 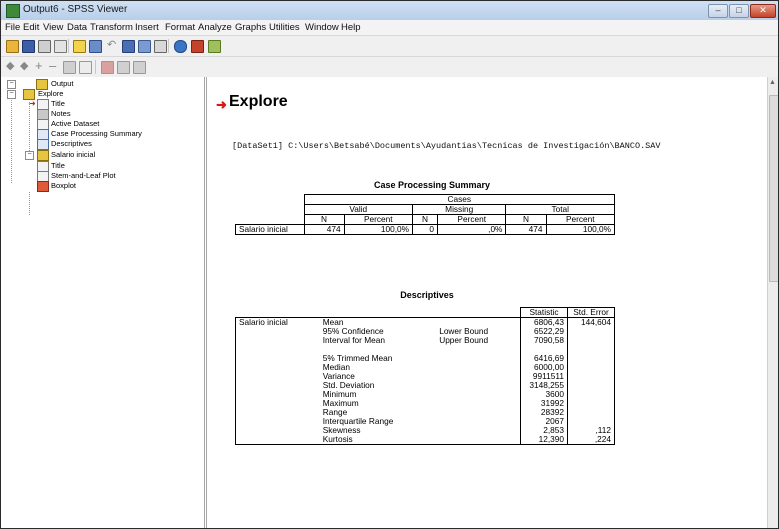 What do you see at coordinates (324, 229) in the screenshot?
I see `table-cell: 474` at bounding box center [324, 229].